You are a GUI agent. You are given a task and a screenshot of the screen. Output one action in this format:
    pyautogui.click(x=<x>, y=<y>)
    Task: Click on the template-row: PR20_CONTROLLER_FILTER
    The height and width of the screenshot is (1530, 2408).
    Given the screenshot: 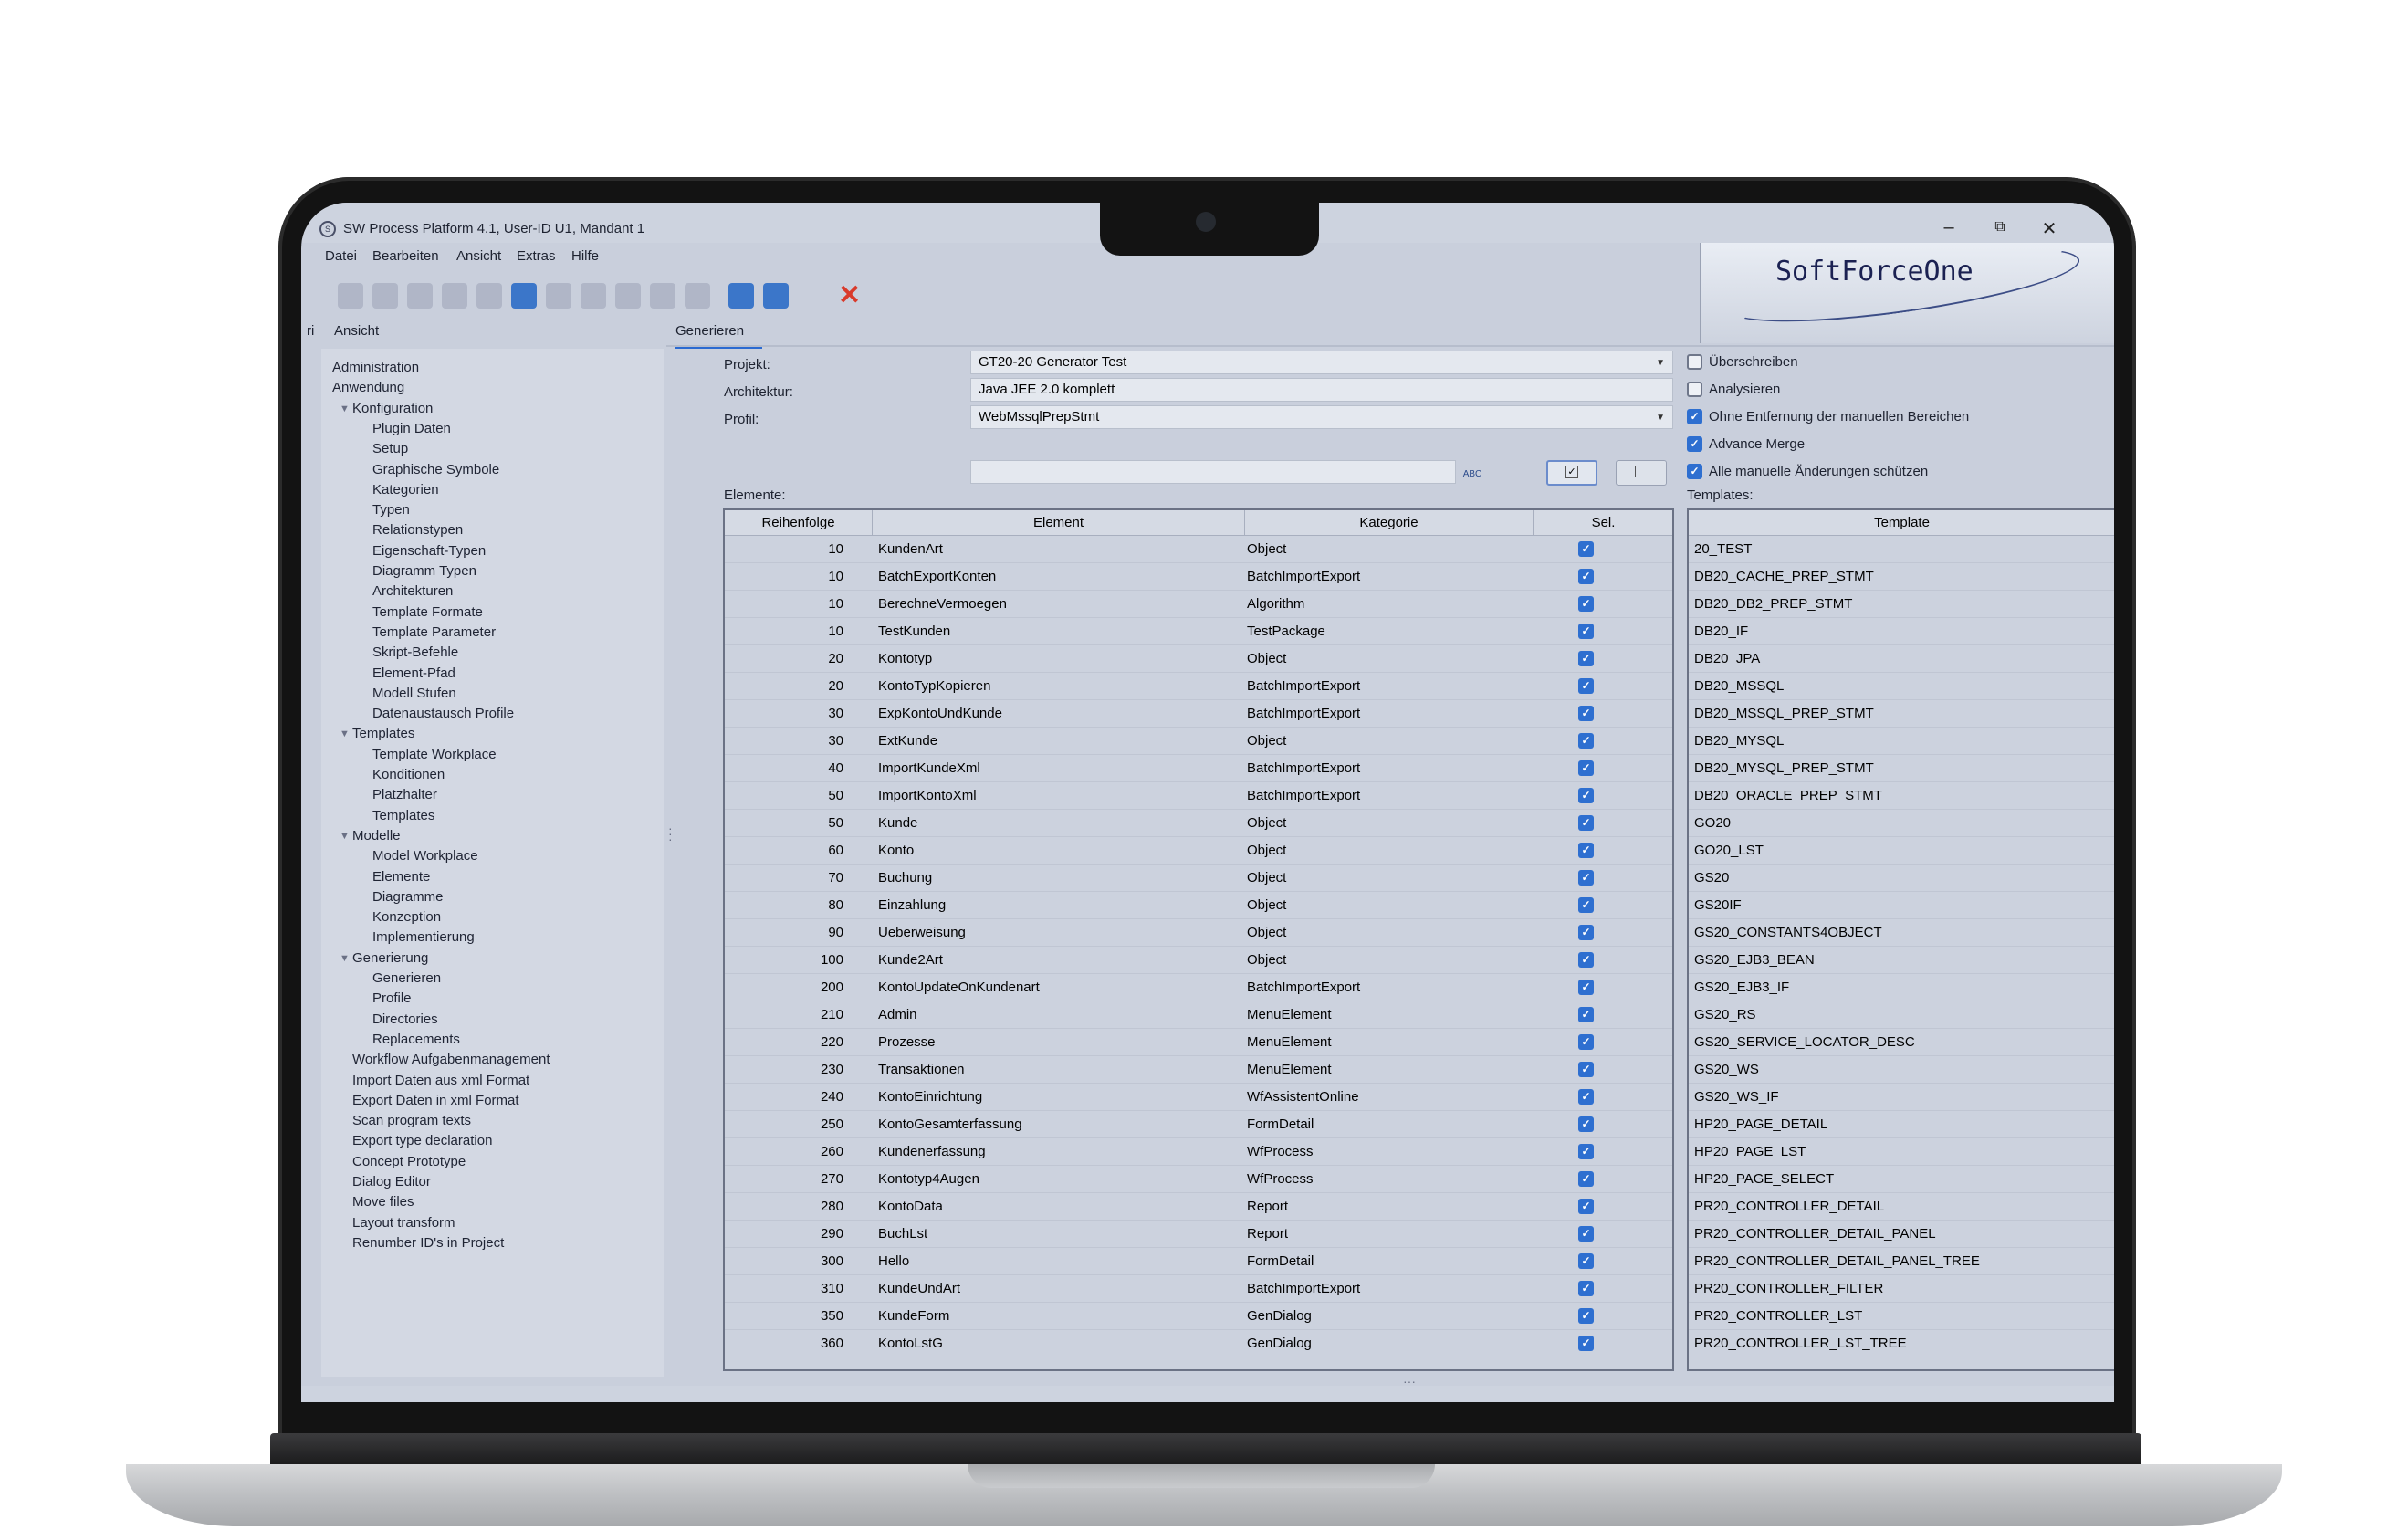 What is the action you would take?
    pyautogui.click(x=1902, y=1289)
    